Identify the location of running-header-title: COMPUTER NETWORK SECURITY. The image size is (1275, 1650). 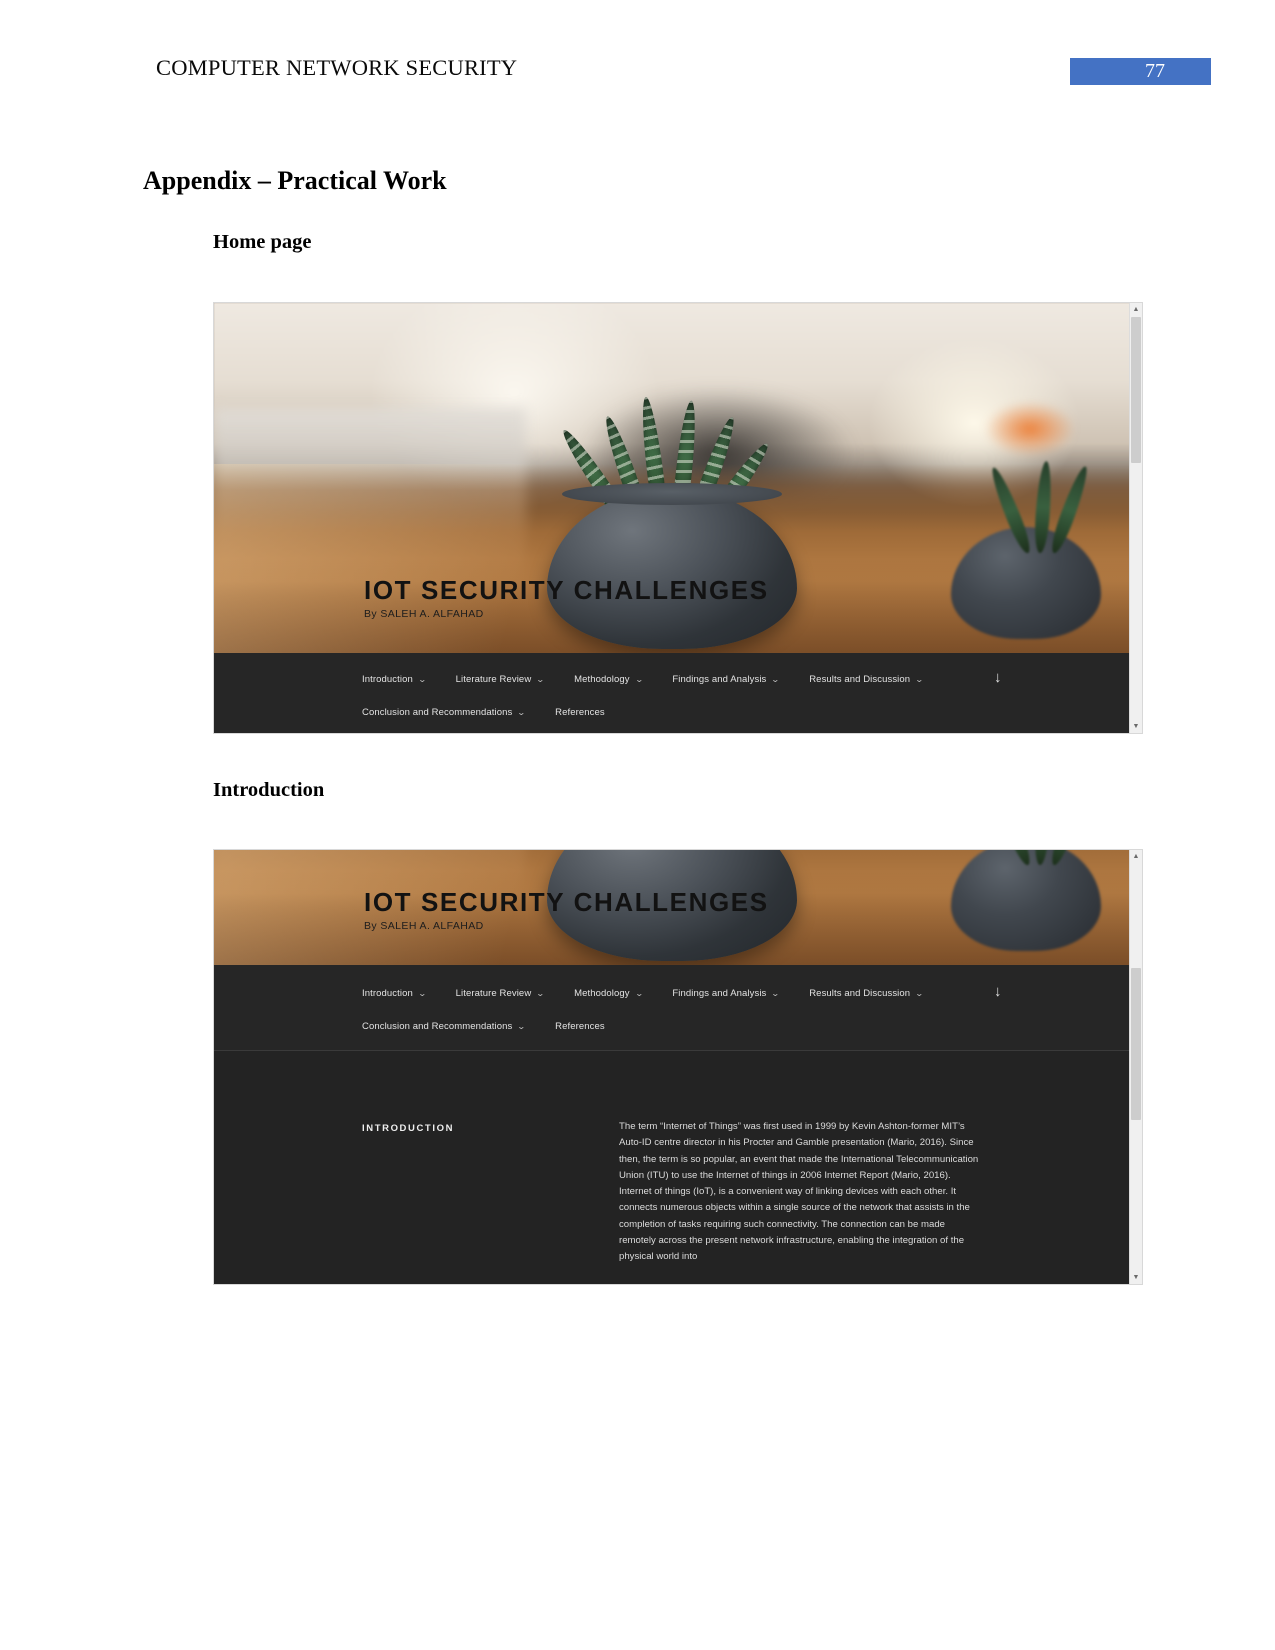
(337, 67).